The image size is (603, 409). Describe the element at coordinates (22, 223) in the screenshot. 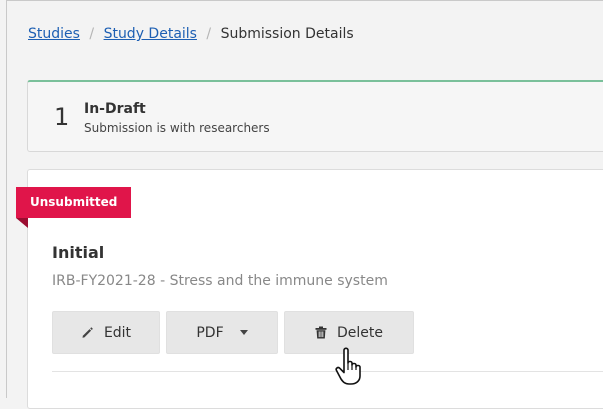

I see `status-badge-fold` at that location.